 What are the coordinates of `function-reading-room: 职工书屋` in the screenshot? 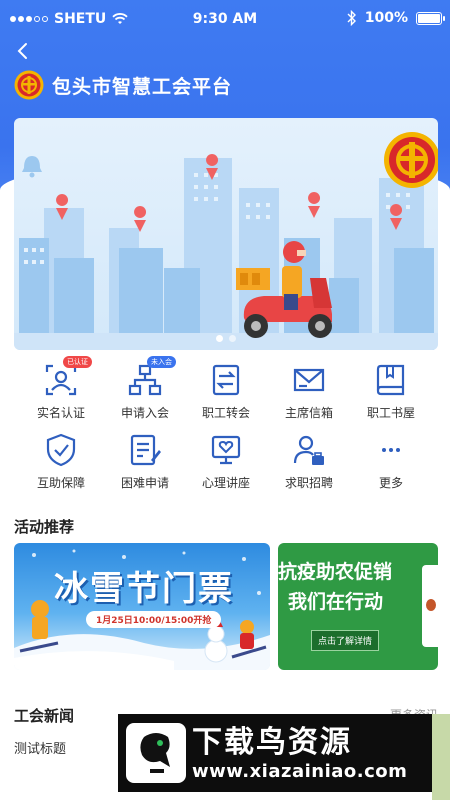 It's located at (391, 391).